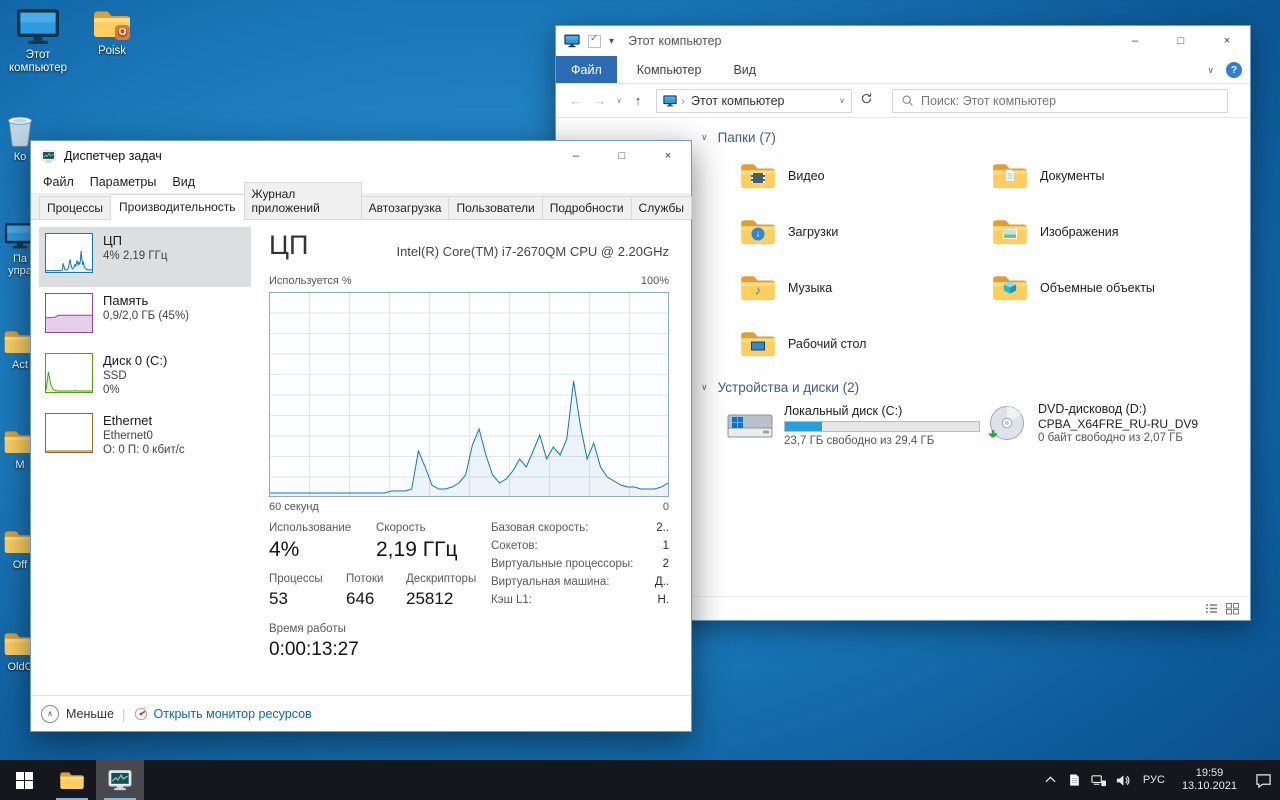  What do you see at coordinates (314, 649) in the screenshot?
I see `uptime-value: 0:00:13:27` at bounding box center [314, 649].